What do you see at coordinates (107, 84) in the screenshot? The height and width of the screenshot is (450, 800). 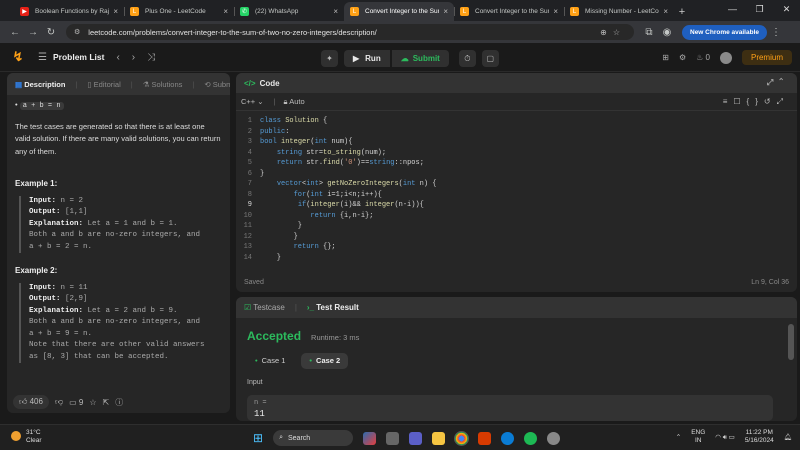 I see `tab-label: Editorial` at bounding box center [107, 84].